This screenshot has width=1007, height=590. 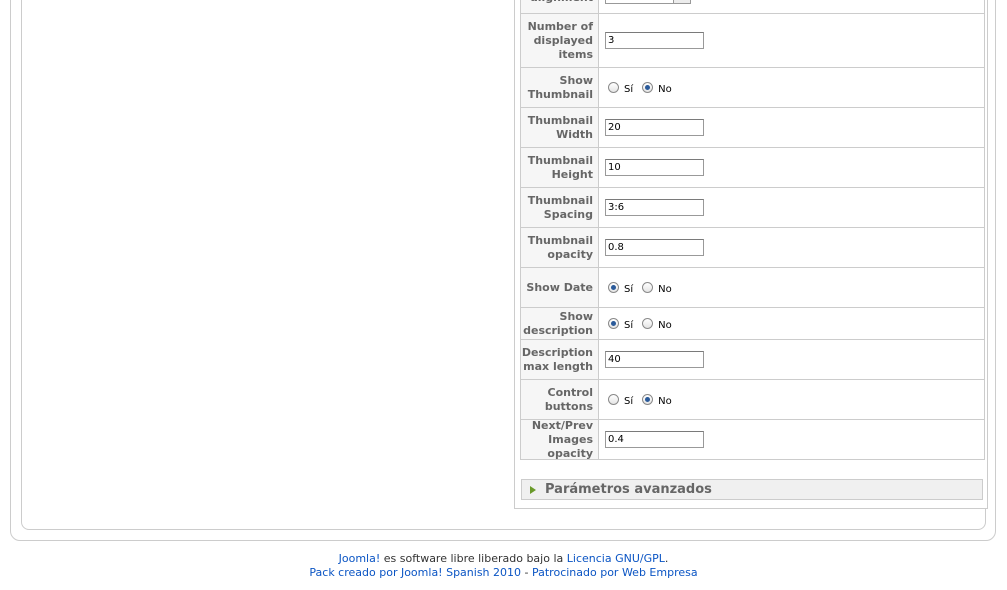 What do you see at coordinates (665, 401) in the screenshot?
I see `control-buttons-radio-label: No` at bounding box center [665, 401].